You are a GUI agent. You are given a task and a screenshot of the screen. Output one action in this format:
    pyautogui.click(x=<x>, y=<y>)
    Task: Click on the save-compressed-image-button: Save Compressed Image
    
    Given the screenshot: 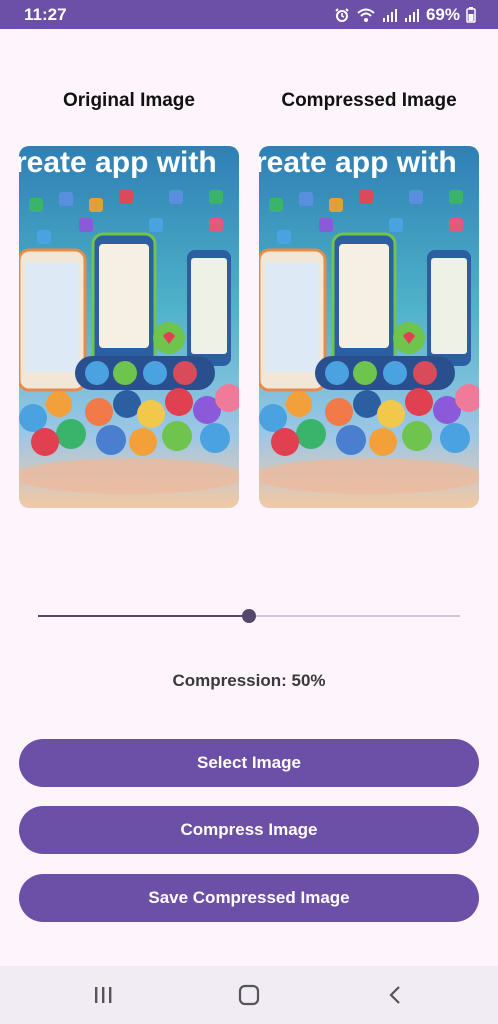 What is the action you would take?
    pyautogui.click(x=249, y=898)
    